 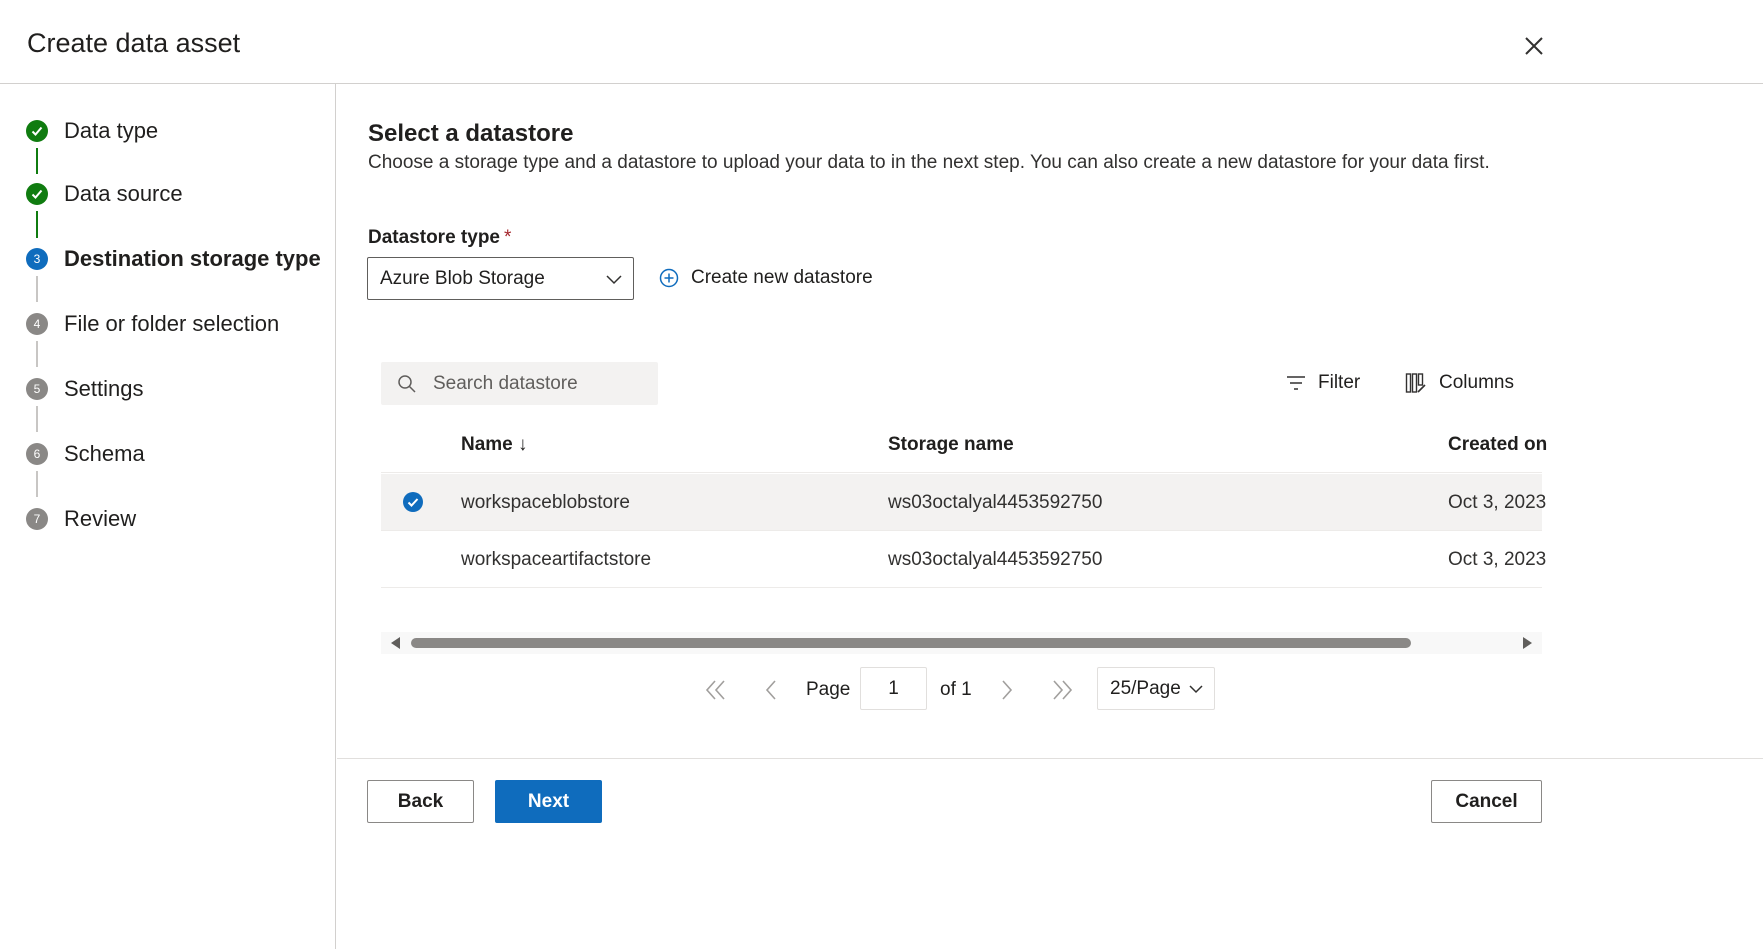 What do you see at coordinates (462, 278) in the screenshot?
I see `datastore-type-value: Azure Blob Storage` at bounding box center [462, 278].